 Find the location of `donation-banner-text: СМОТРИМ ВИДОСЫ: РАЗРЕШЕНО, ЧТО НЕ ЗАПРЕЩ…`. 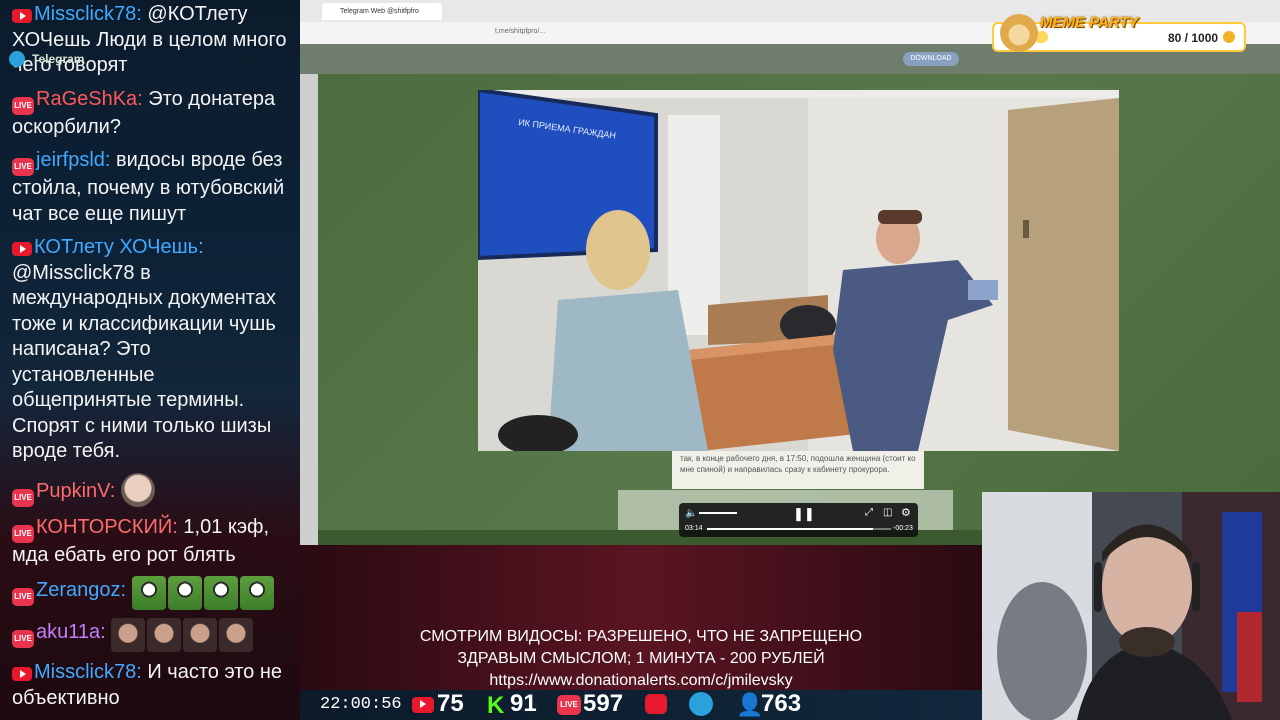

donation-banner-text: СМОТРИМ ВИДОСЫ: РАЗРЕШЕНО, ЧТО НЕ ЗАПРЕЩ… is located at coordinates (641, 659).